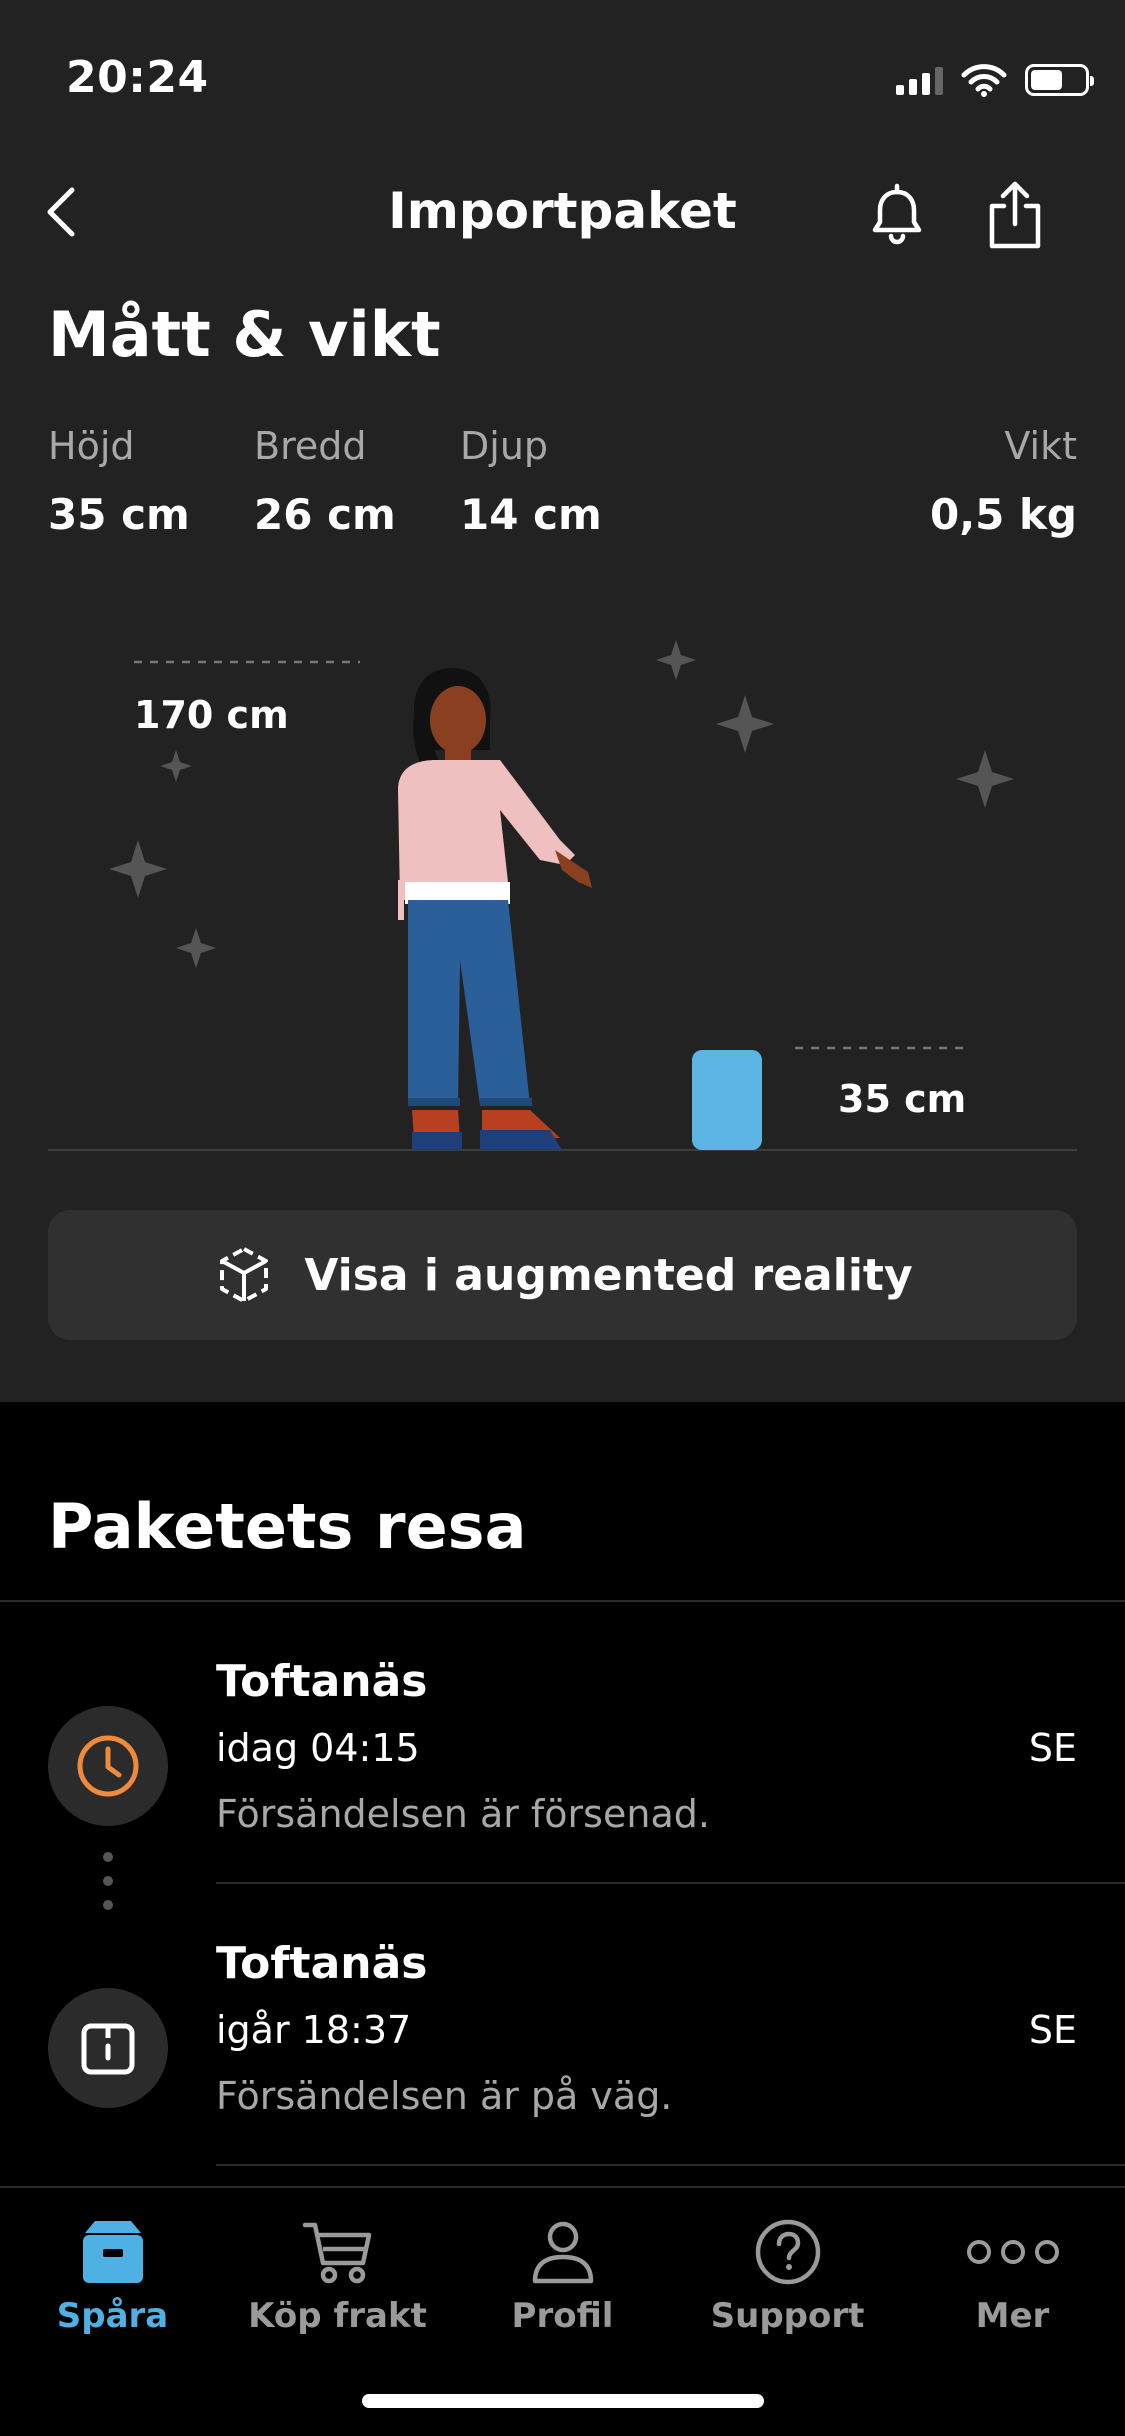 The width and height of the screenshot is (1125, 2436). I want to click on event-time: igår 18:37, so click(314, 2030).